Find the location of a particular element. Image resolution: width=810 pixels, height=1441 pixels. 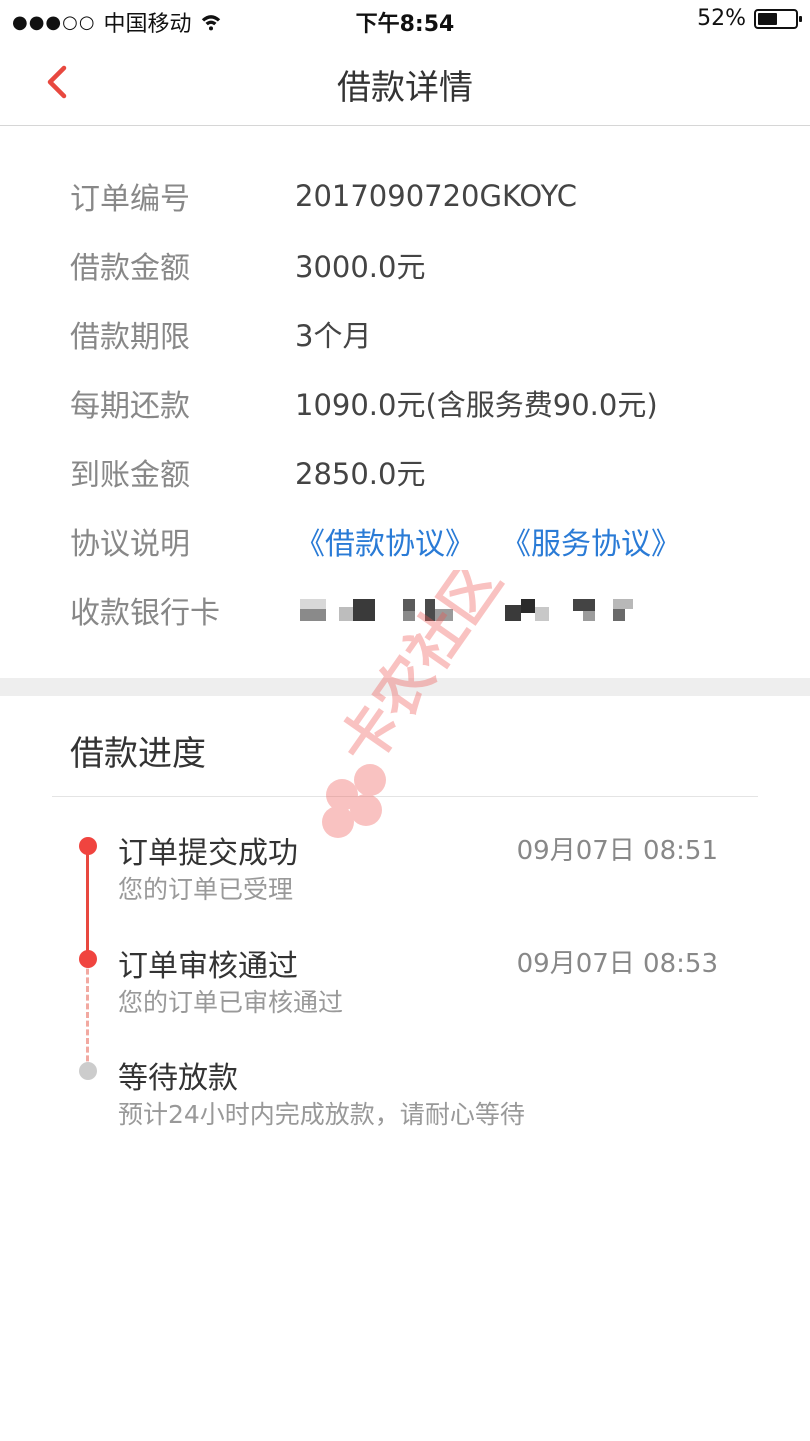

timeline-line-done is located at coordinates (87, 901).